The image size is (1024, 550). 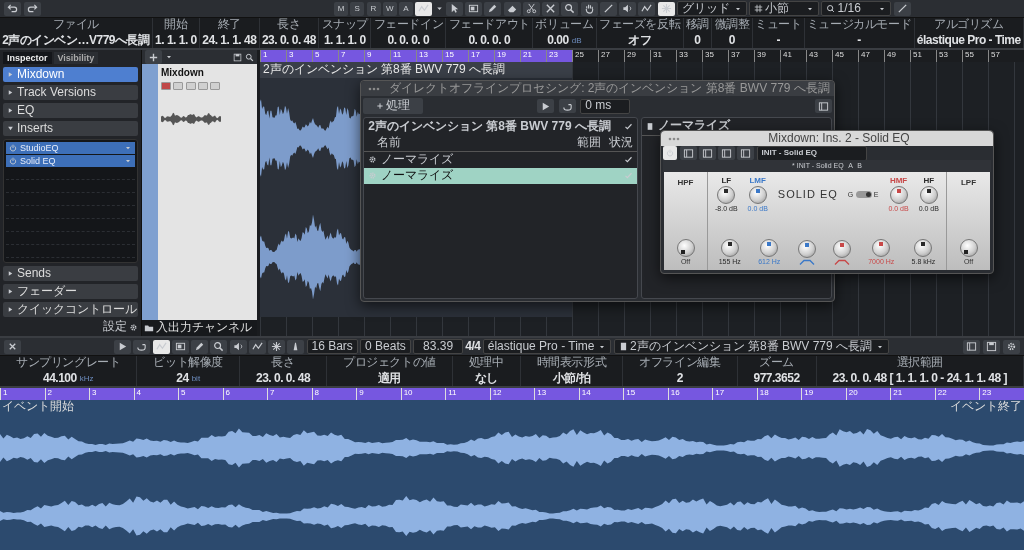 I want to click on inspector-section: Mixdown, so click(x=70, y=75).